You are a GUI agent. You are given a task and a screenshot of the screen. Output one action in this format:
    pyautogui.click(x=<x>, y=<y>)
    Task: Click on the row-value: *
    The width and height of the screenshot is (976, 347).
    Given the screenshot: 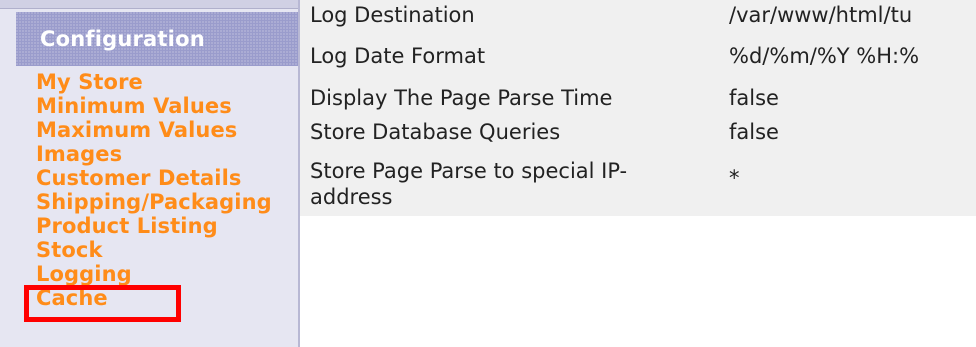 What is the action you would take?
    pyautogui.click(x=734, y=178)
    